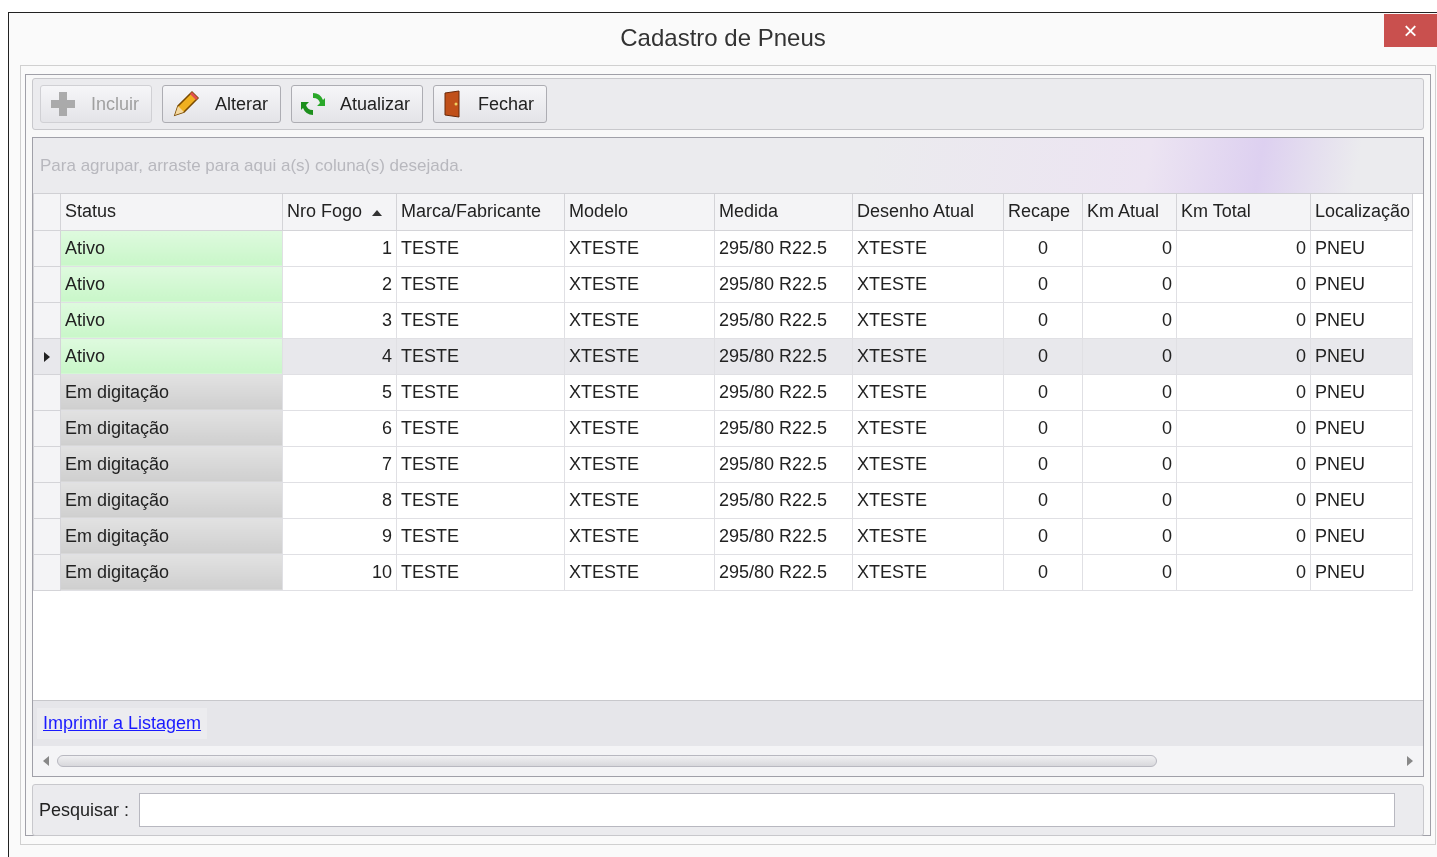 The height and width of the screenshot is (857, 1437). I want to click on toolbar-button: Atualizar, so click(357, 104).